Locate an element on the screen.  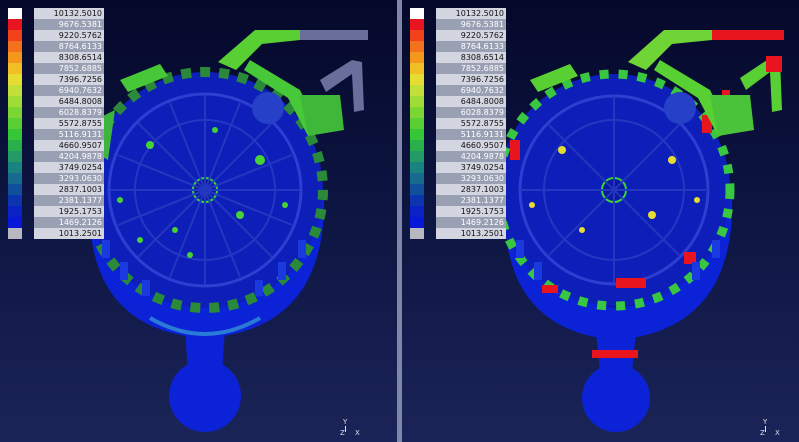
axis-z-label: Z is located at coordinates (342, 433).